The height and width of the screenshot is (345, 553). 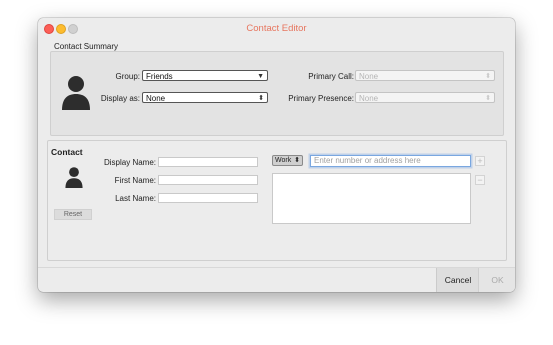 I want to click on display-as-select-value: None, so click(x=156, y=98).